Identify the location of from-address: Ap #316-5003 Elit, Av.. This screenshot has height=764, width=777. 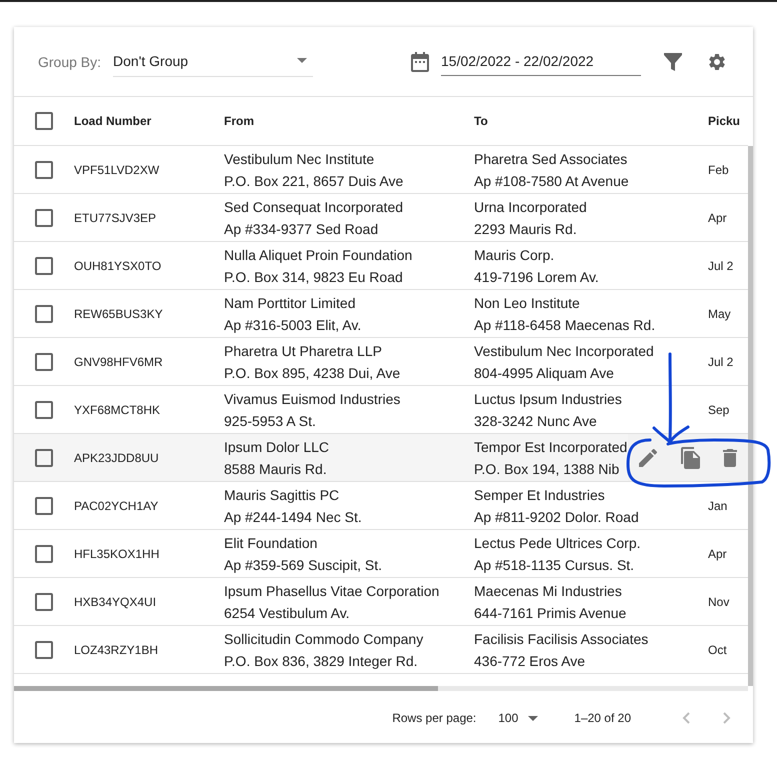
(293, 324).